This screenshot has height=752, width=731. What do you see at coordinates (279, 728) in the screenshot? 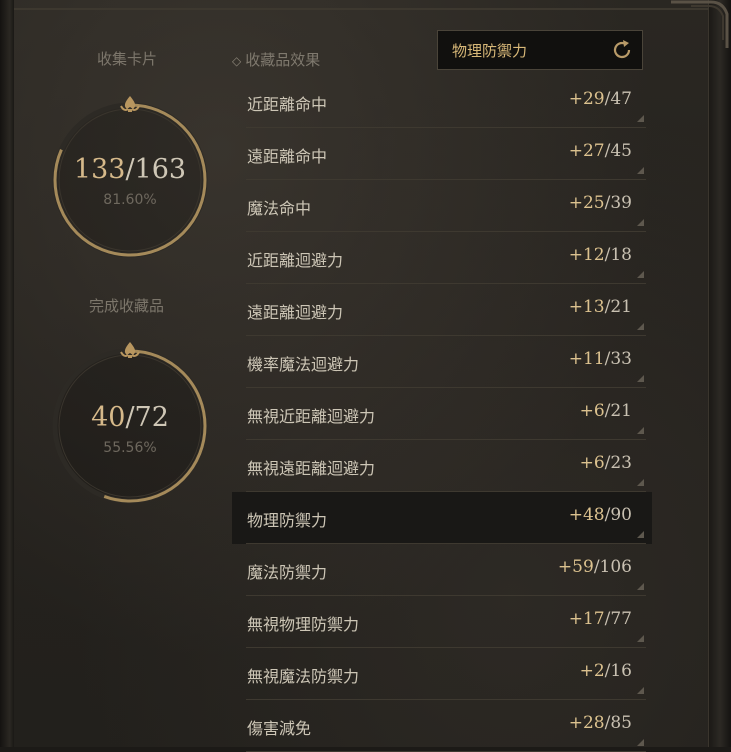
I see `effect-name: 傷害減免` at bounding box center [279, 728].